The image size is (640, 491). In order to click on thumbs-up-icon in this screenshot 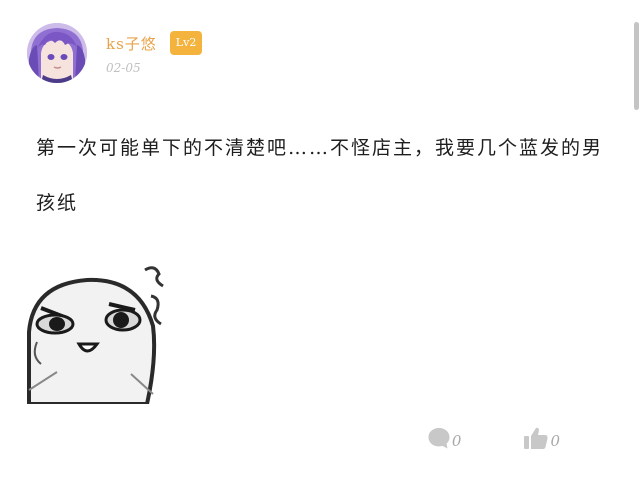, I will do `click(536, 438)`.